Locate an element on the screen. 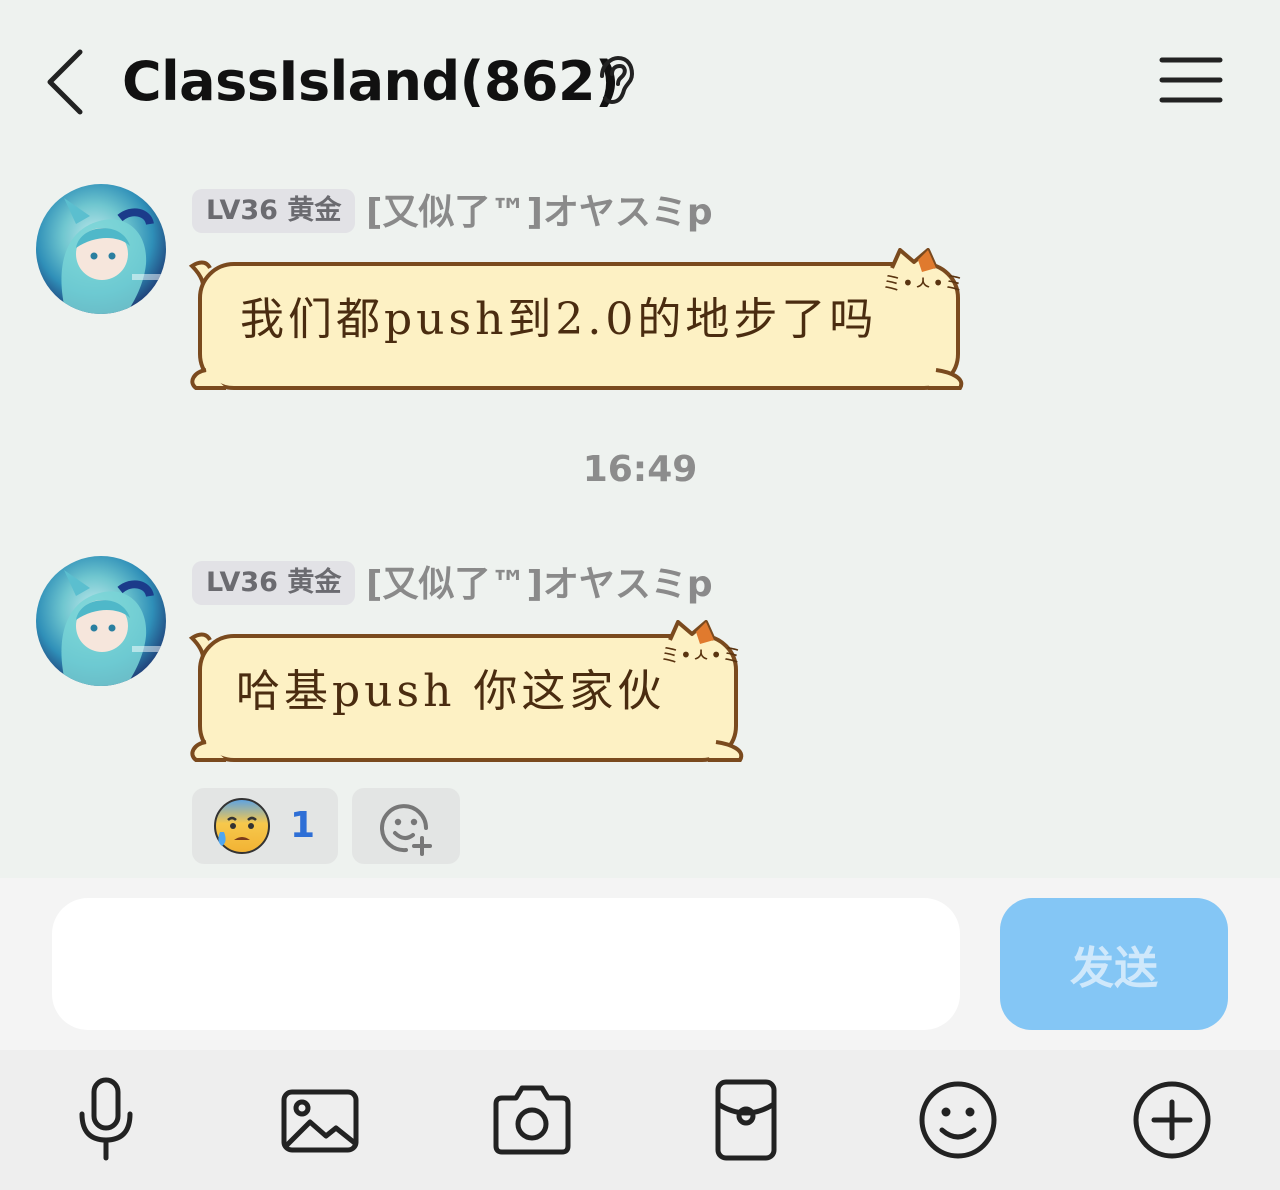 Image resolution: width=1280 pixels, height=1190 pixels. emoji-icon is located at coordinates (958, 1120).